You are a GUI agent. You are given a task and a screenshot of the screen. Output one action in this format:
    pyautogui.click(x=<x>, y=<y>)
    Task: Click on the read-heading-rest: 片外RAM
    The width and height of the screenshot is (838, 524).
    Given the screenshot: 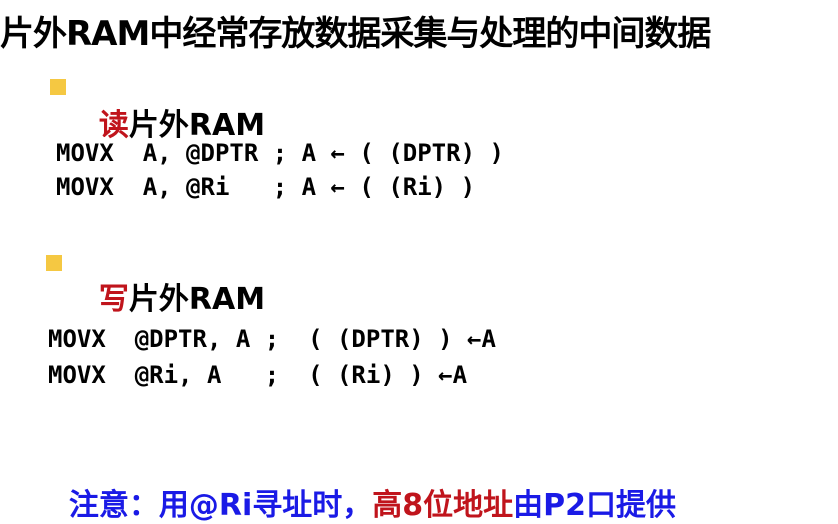 What is the action you would take?
    pyautogui.click(x=197, y=125)
    